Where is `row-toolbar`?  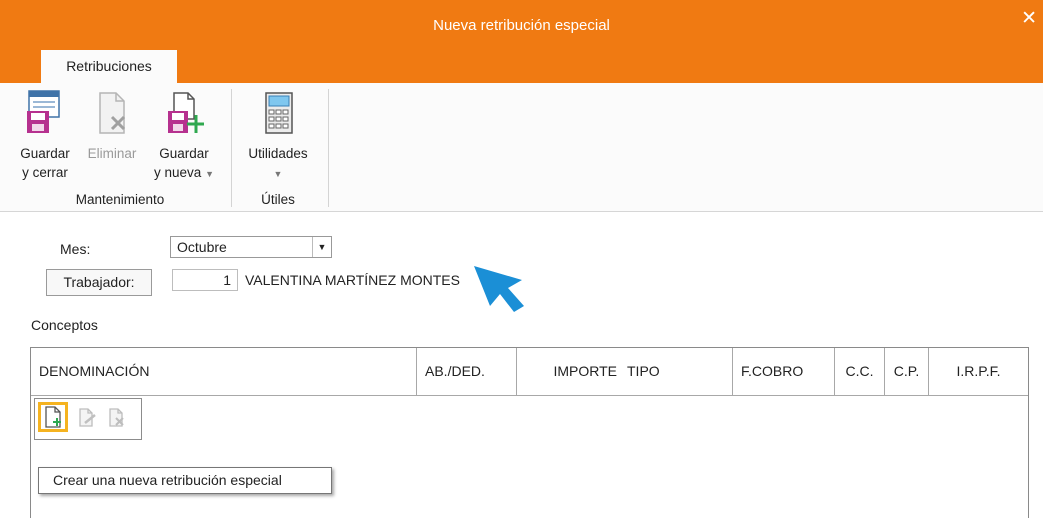 row-toolbar is located at coordinates (88, 419).